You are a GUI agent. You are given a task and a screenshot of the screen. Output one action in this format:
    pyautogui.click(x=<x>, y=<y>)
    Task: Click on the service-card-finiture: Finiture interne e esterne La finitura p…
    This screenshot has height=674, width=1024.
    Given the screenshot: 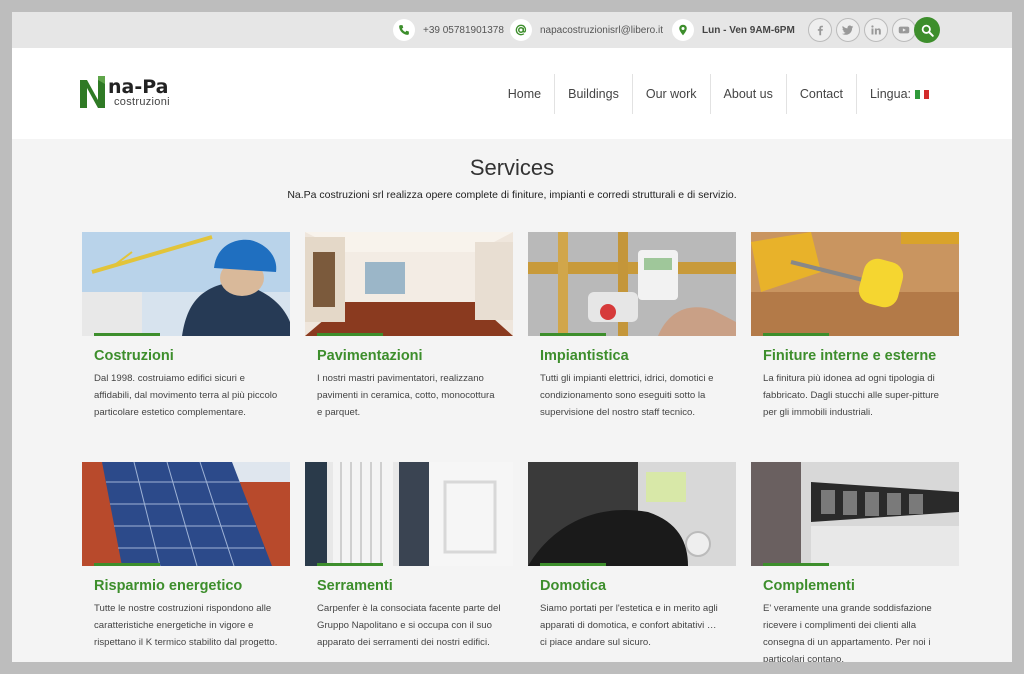 What is the action you would take?
    pyautogui.click(x=855, y=347)
    